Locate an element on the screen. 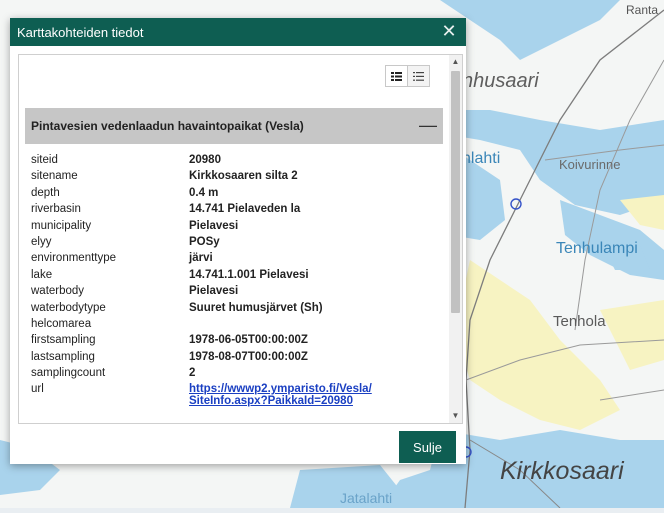 This screenshot has height=513, width=664. property-value: 1978-06-05T00:00:00Z is located at coordinates (248, 340).